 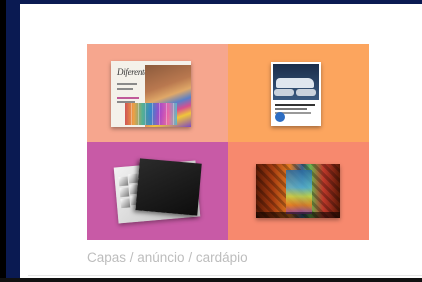 I want to click on cover-masthead: Diferente, so click(x=132, y=72).